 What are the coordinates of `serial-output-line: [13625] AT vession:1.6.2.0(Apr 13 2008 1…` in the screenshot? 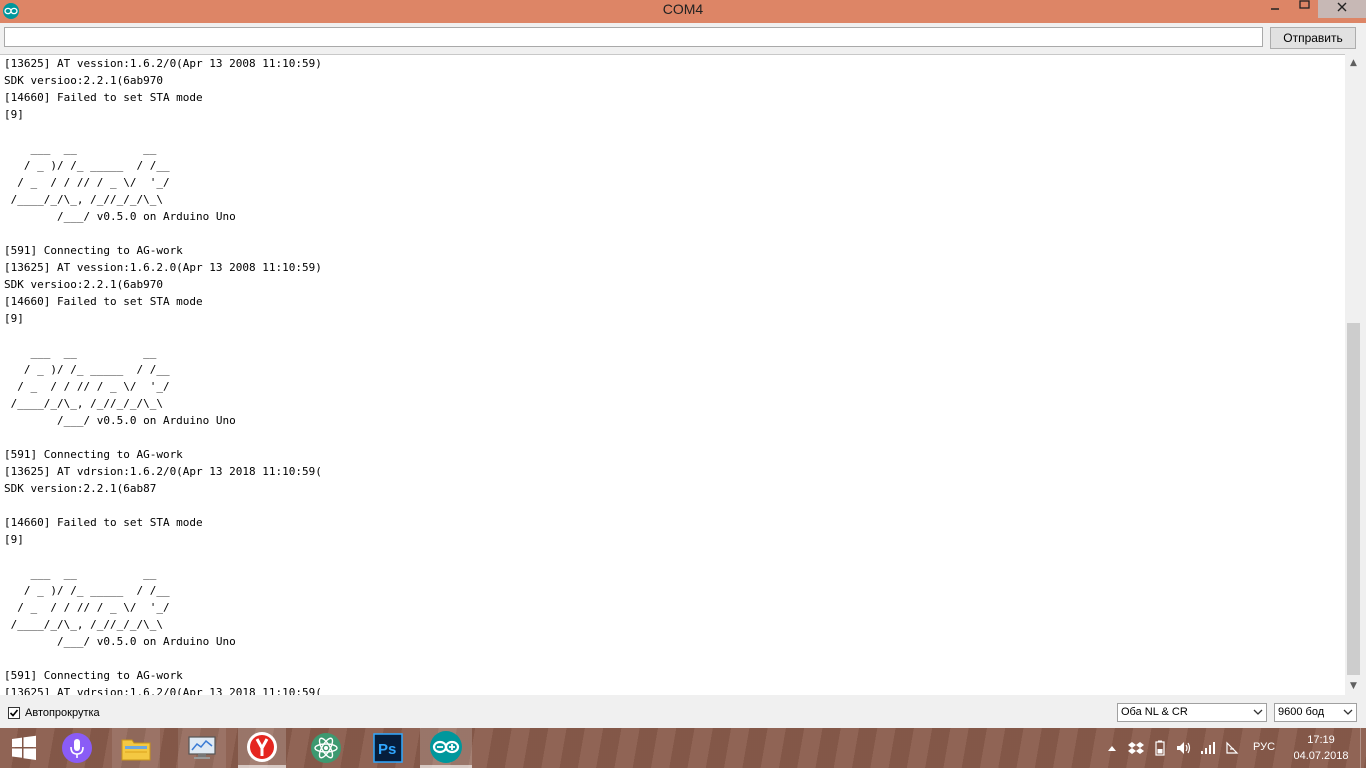 It's located at (163, 267).